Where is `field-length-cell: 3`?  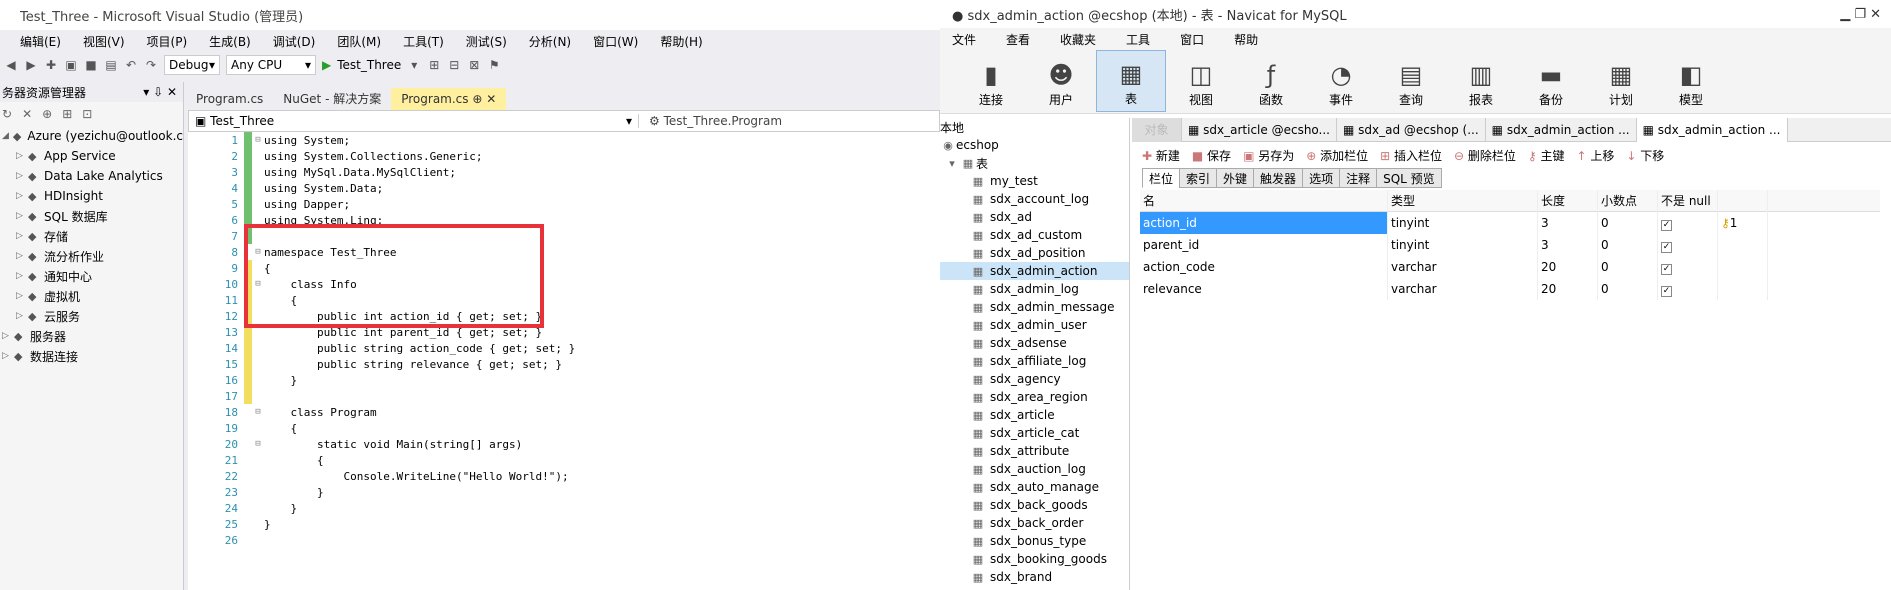 field-length-cell: 3 is located at coordinates (1568, 245).